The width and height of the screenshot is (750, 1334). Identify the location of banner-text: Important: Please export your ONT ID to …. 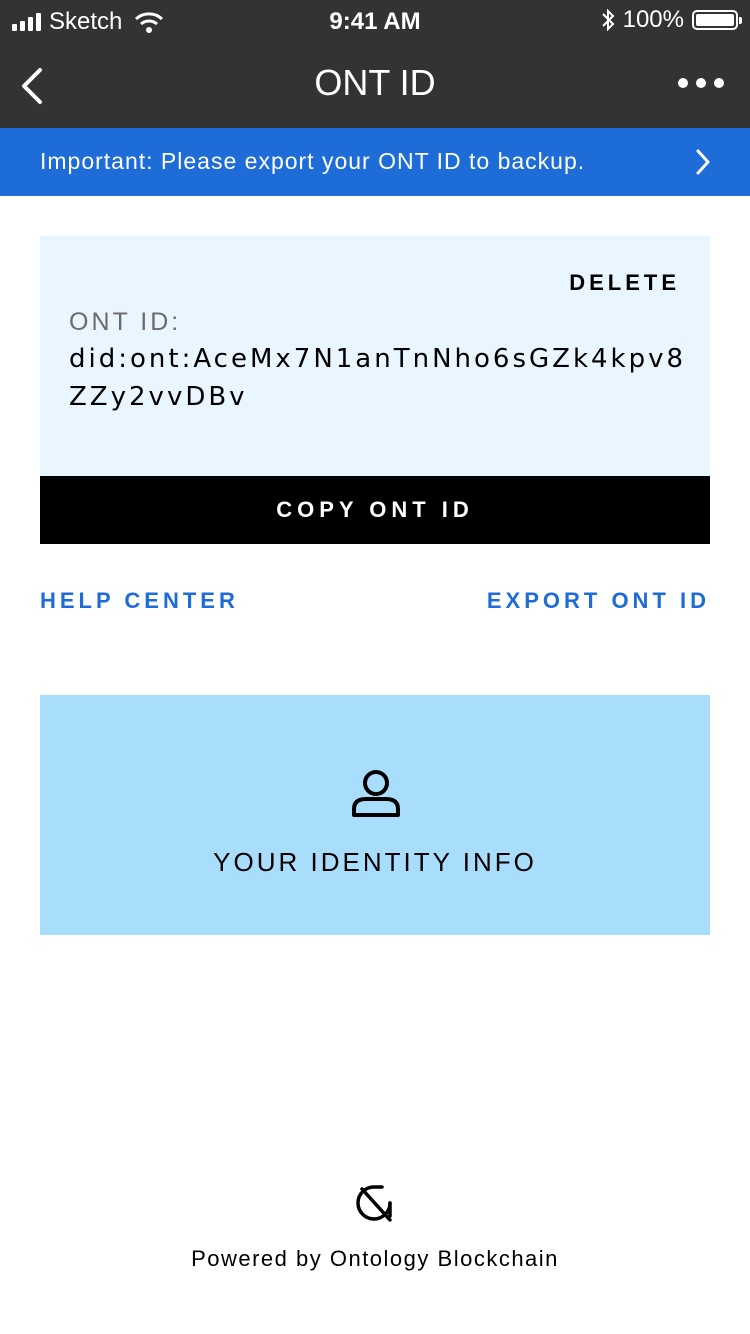
(313, 161).